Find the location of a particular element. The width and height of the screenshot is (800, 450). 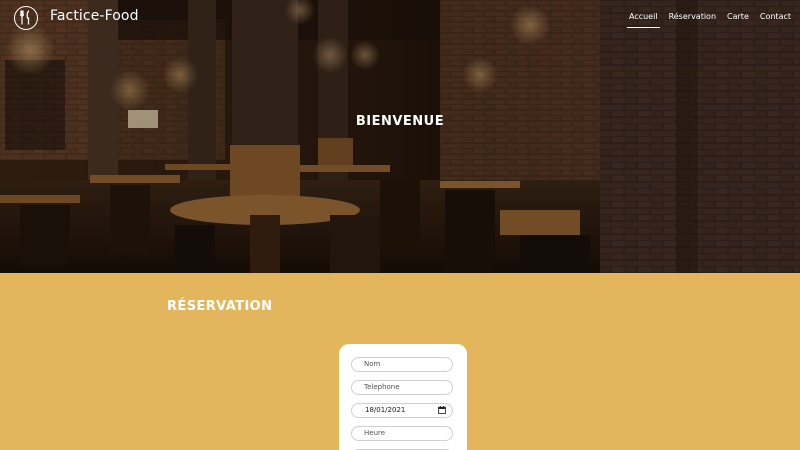

nav-link-accueil: Accueil is located at coordinates (643, 20).